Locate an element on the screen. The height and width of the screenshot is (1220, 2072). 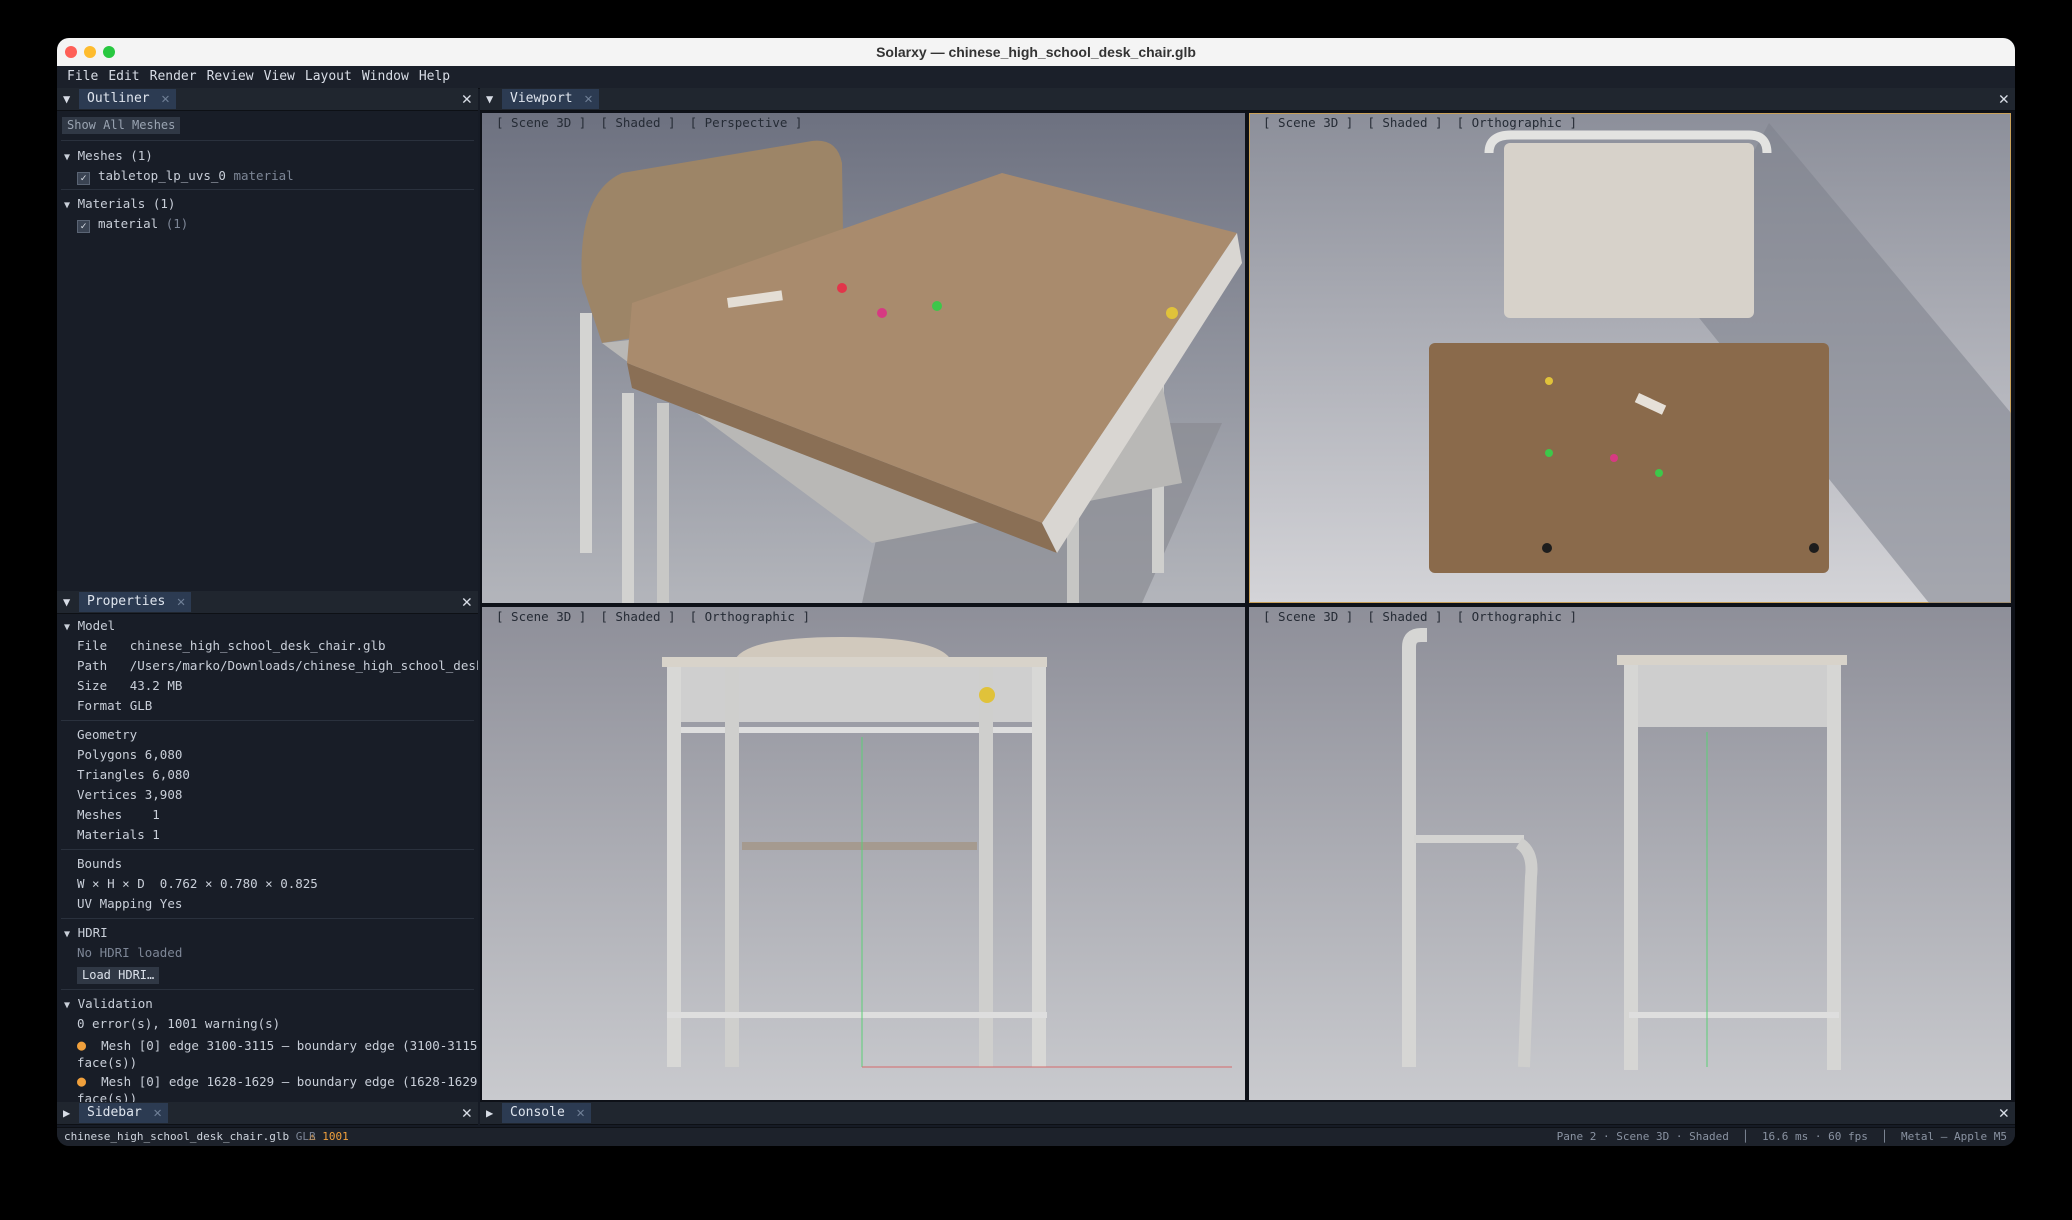
material-list-item: ✓ material (1) is located at coordinates (132, 224).